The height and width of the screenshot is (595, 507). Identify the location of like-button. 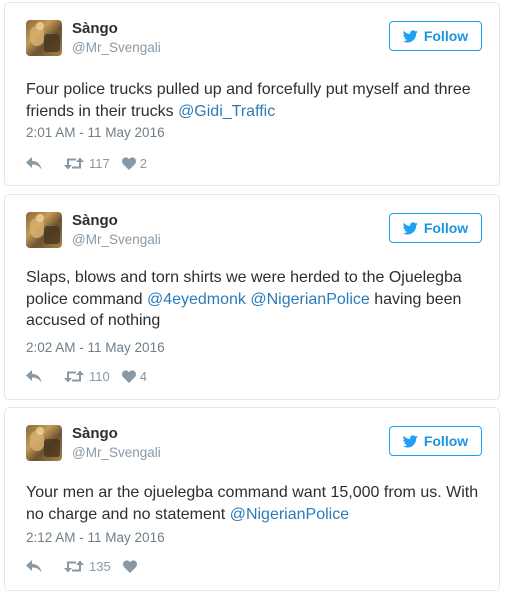
(131, 566).